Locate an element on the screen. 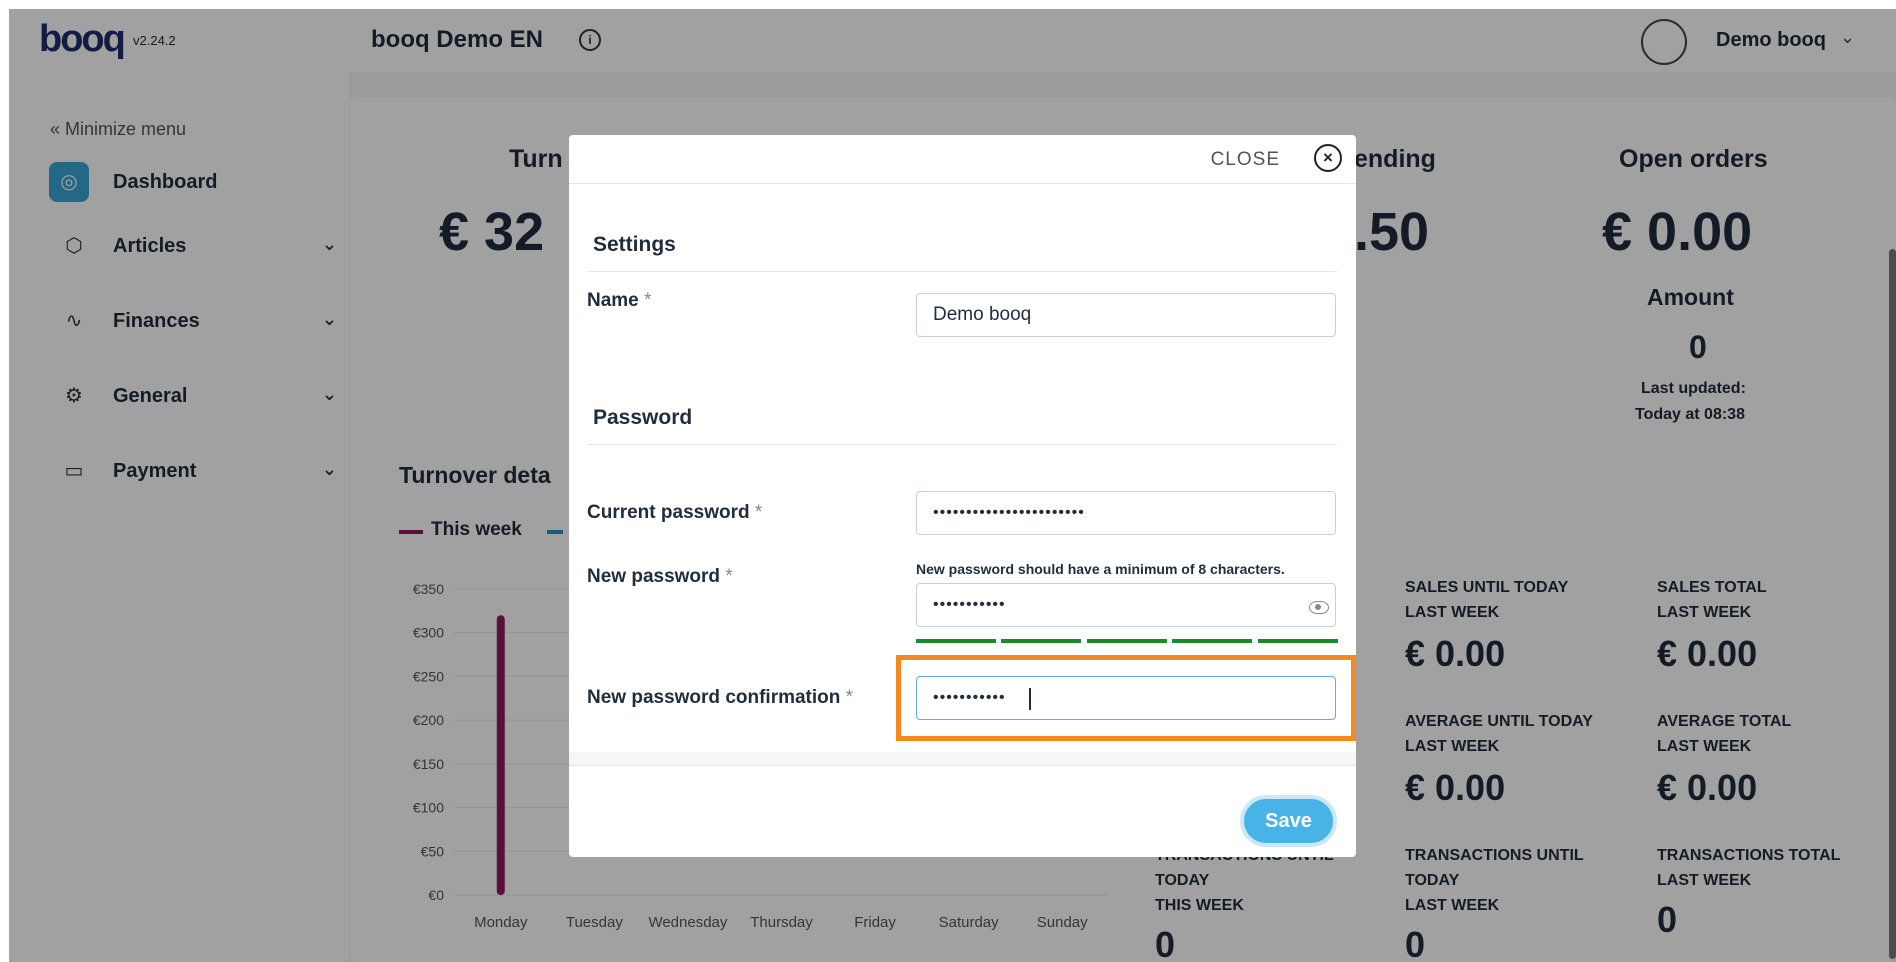 This screenshot has width=1896, height=962. eye-icon is located at coordinates (1319, 607).